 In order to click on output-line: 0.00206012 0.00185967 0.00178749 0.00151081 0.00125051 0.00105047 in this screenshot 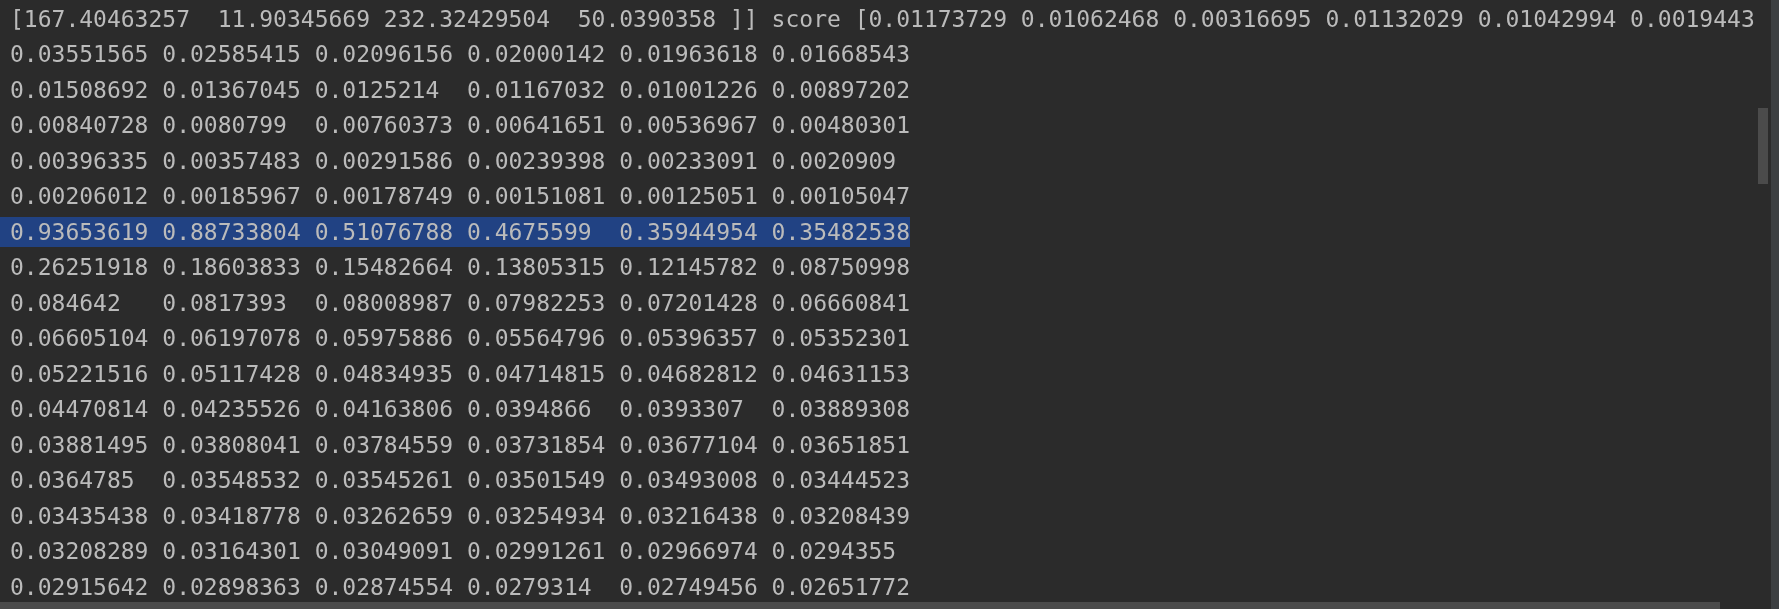, I will do `click(460, 197)`.